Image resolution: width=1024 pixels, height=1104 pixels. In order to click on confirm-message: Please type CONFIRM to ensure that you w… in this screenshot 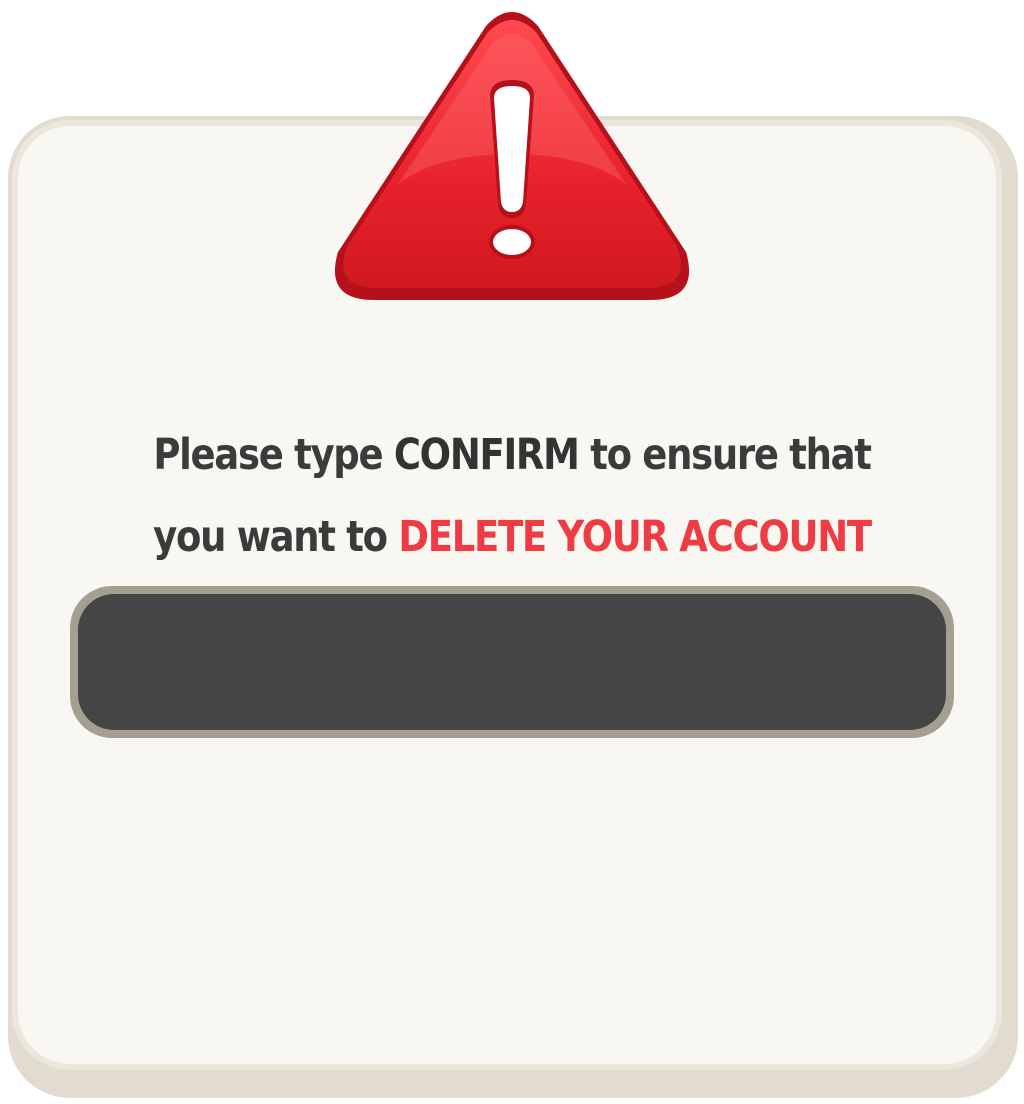, I will do `click(511, 496)`.